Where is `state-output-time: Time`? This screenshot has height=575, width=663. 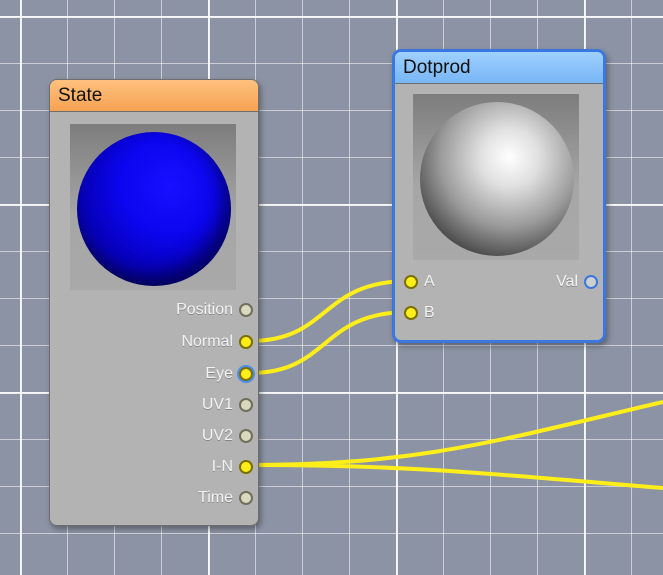 state-output-time: Time is located at coordinates (225, 498).